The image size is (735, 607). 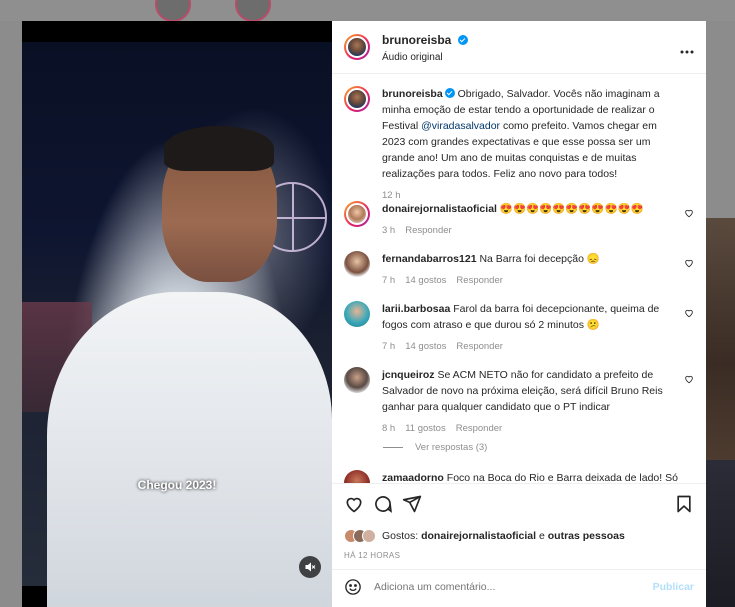 I want to click on share-icon, so click(x=412, y=504).